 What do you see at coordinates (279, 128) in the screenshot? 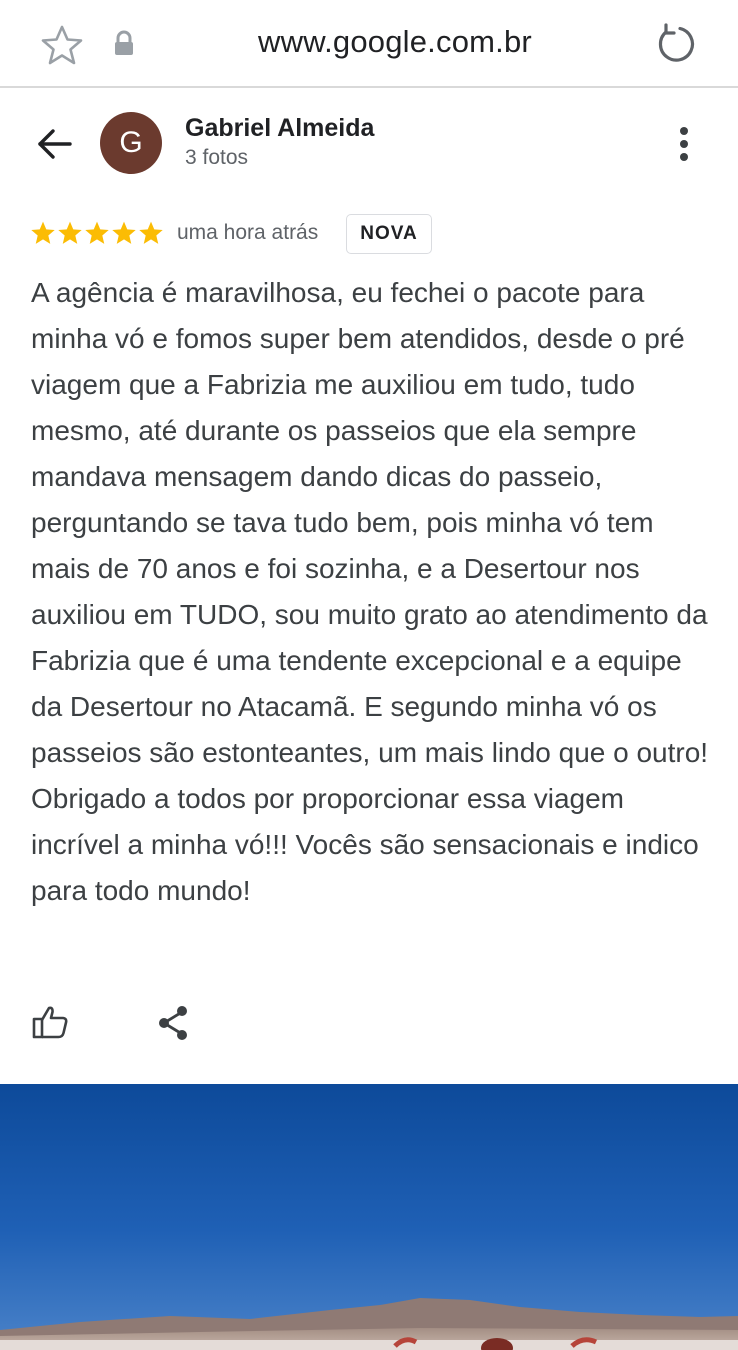
I see `author-name: Gabriel Almeida` at bounding box center [279, 128].